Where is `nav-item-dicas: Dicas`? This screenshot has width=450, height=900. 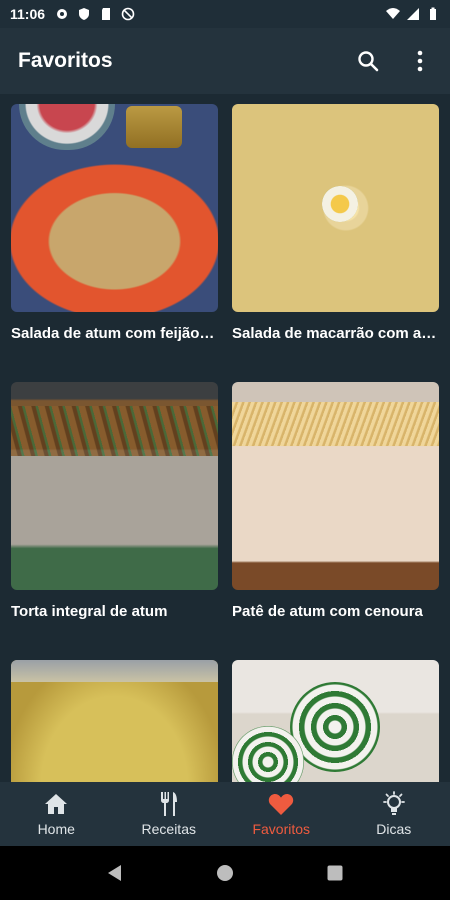
nav-item-dicas: Dicas is located at coordinates (394, 814).